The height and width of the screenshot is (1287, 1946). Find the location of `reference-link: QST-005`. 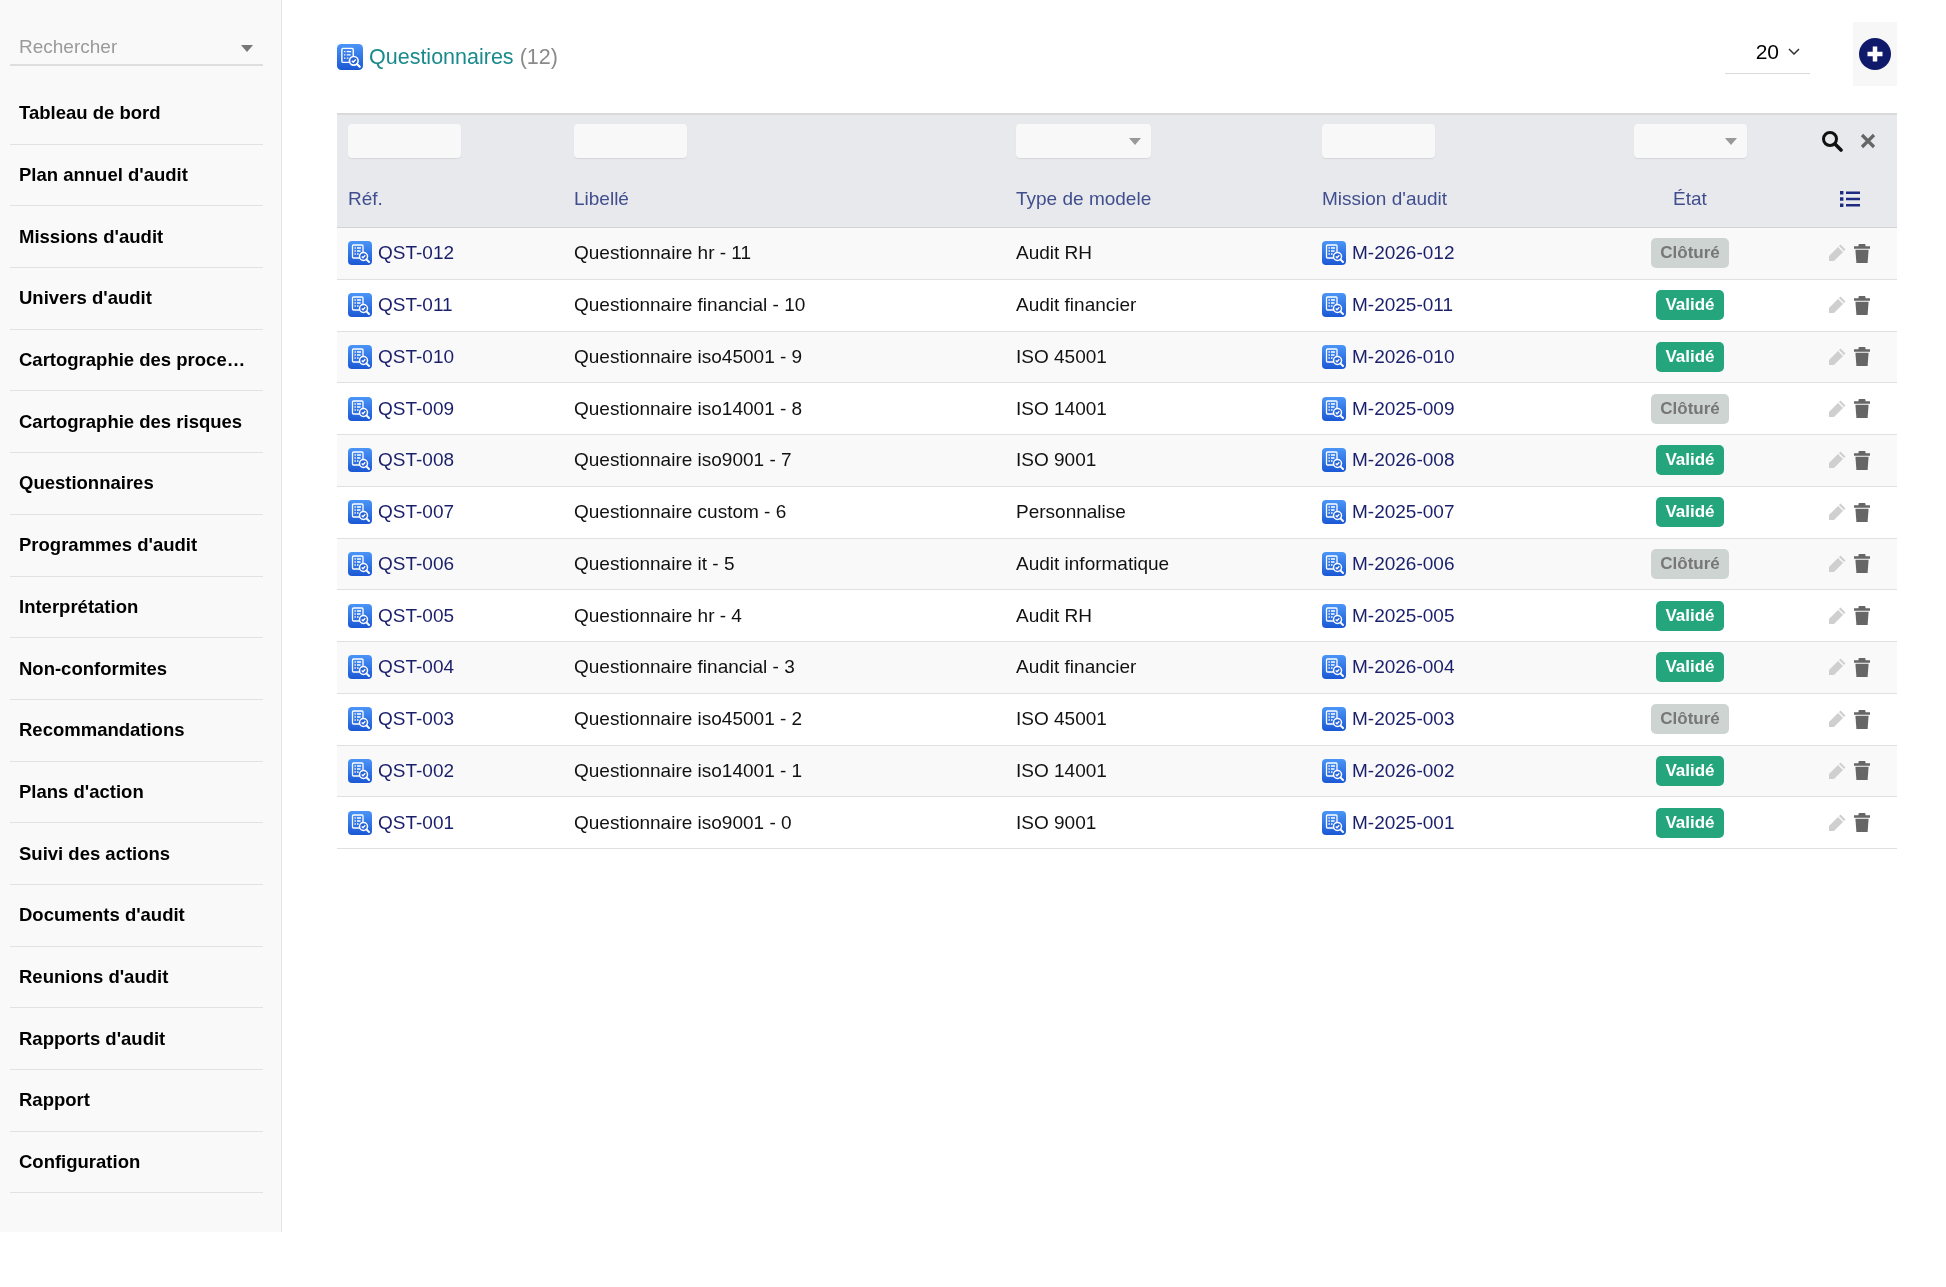

reference-link: QST-005 is located at coordinates (416, 615).